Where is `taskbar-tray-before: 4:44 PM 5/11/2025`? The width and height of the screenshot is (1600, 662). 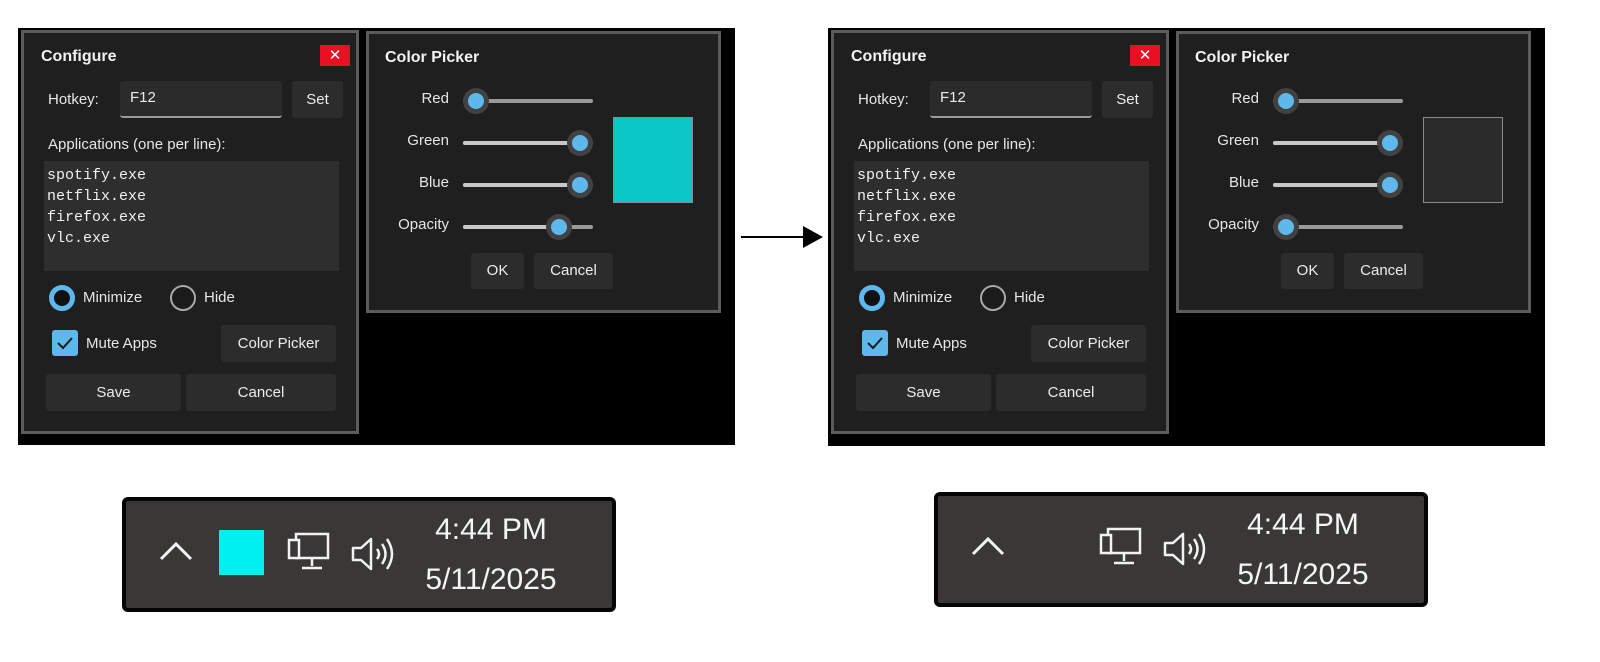
taskbar-tray-before: 4:44 PM 5/11/2025 is located at coordinates (369, 554).